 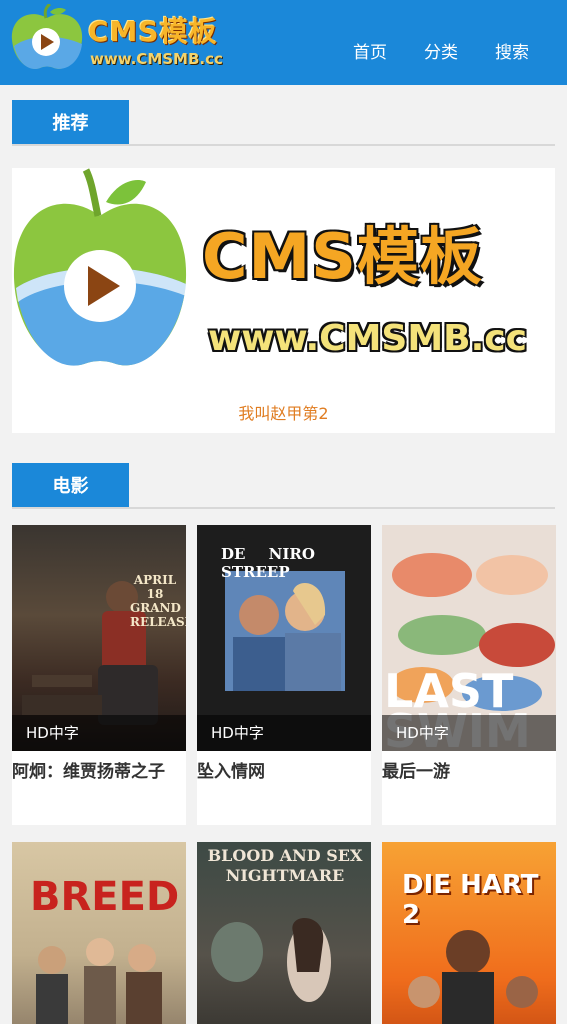 I want to click on poster-text: BLOOD AND SEX NIGHTMARE, so click(x=285, y=865).